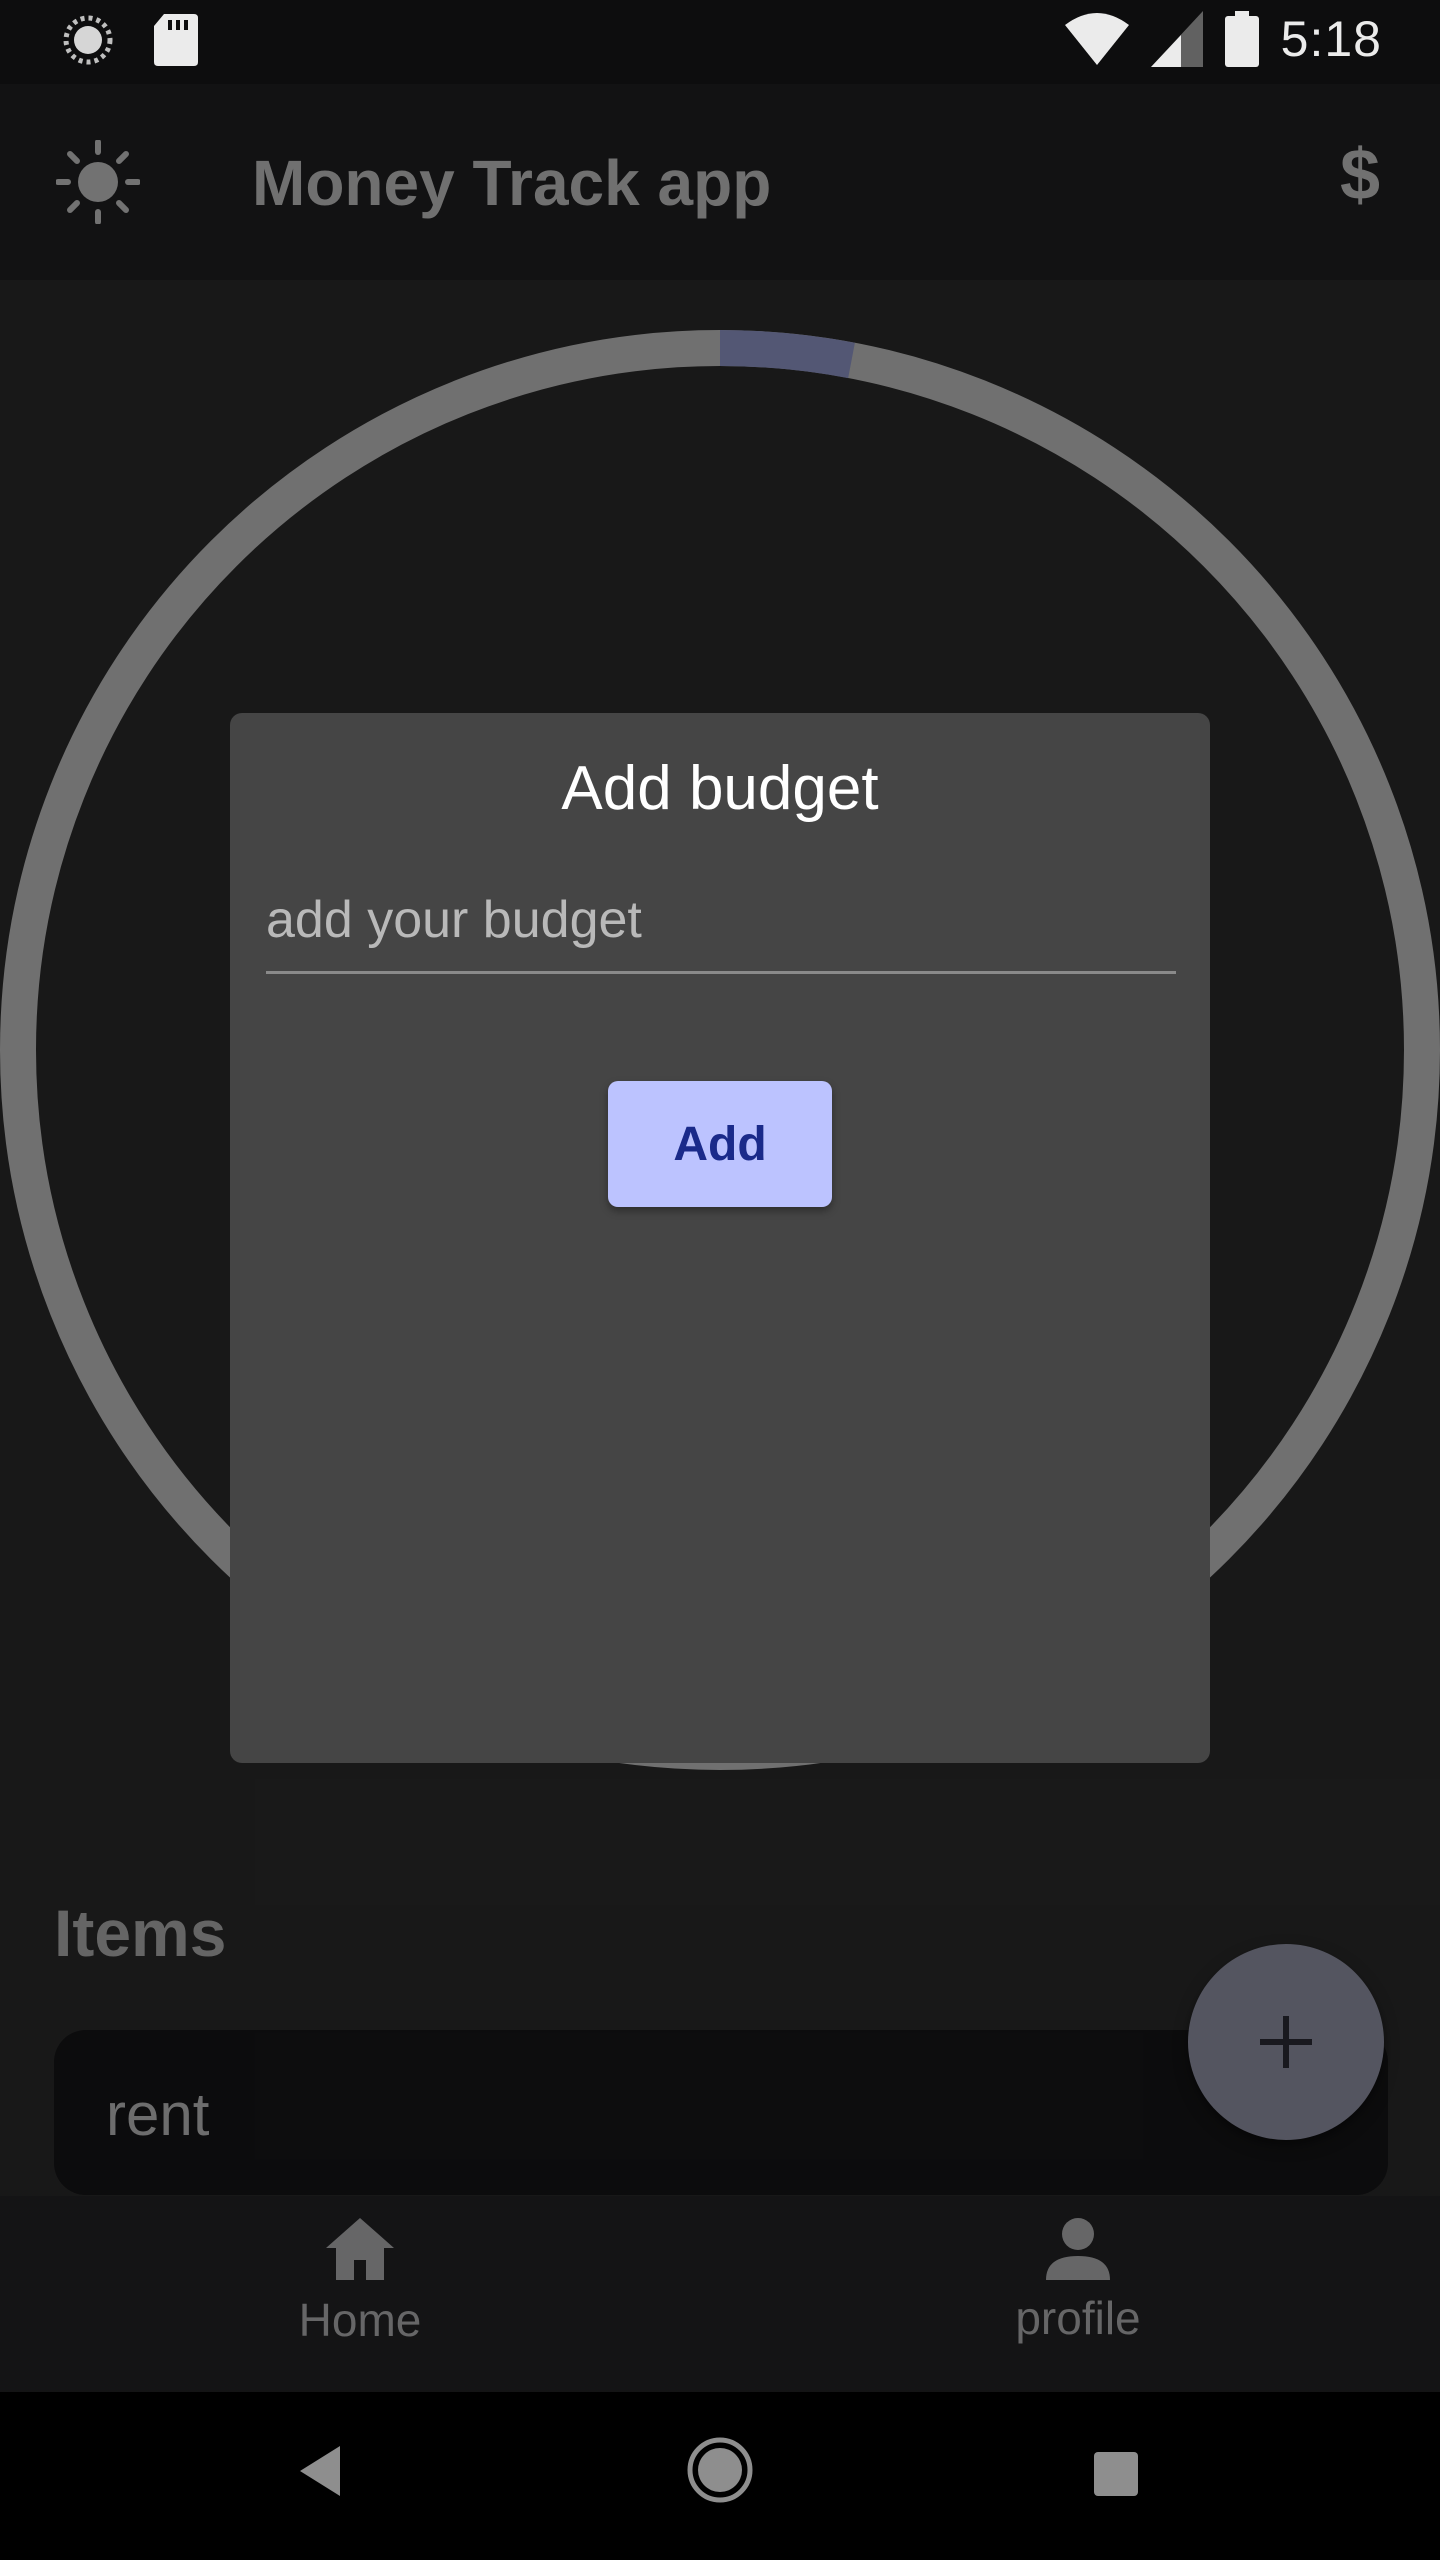  What do you see at coordinates (720, 1144) in the screenshot?
I see `add-button: Add` at bounding box center [720, 1144].